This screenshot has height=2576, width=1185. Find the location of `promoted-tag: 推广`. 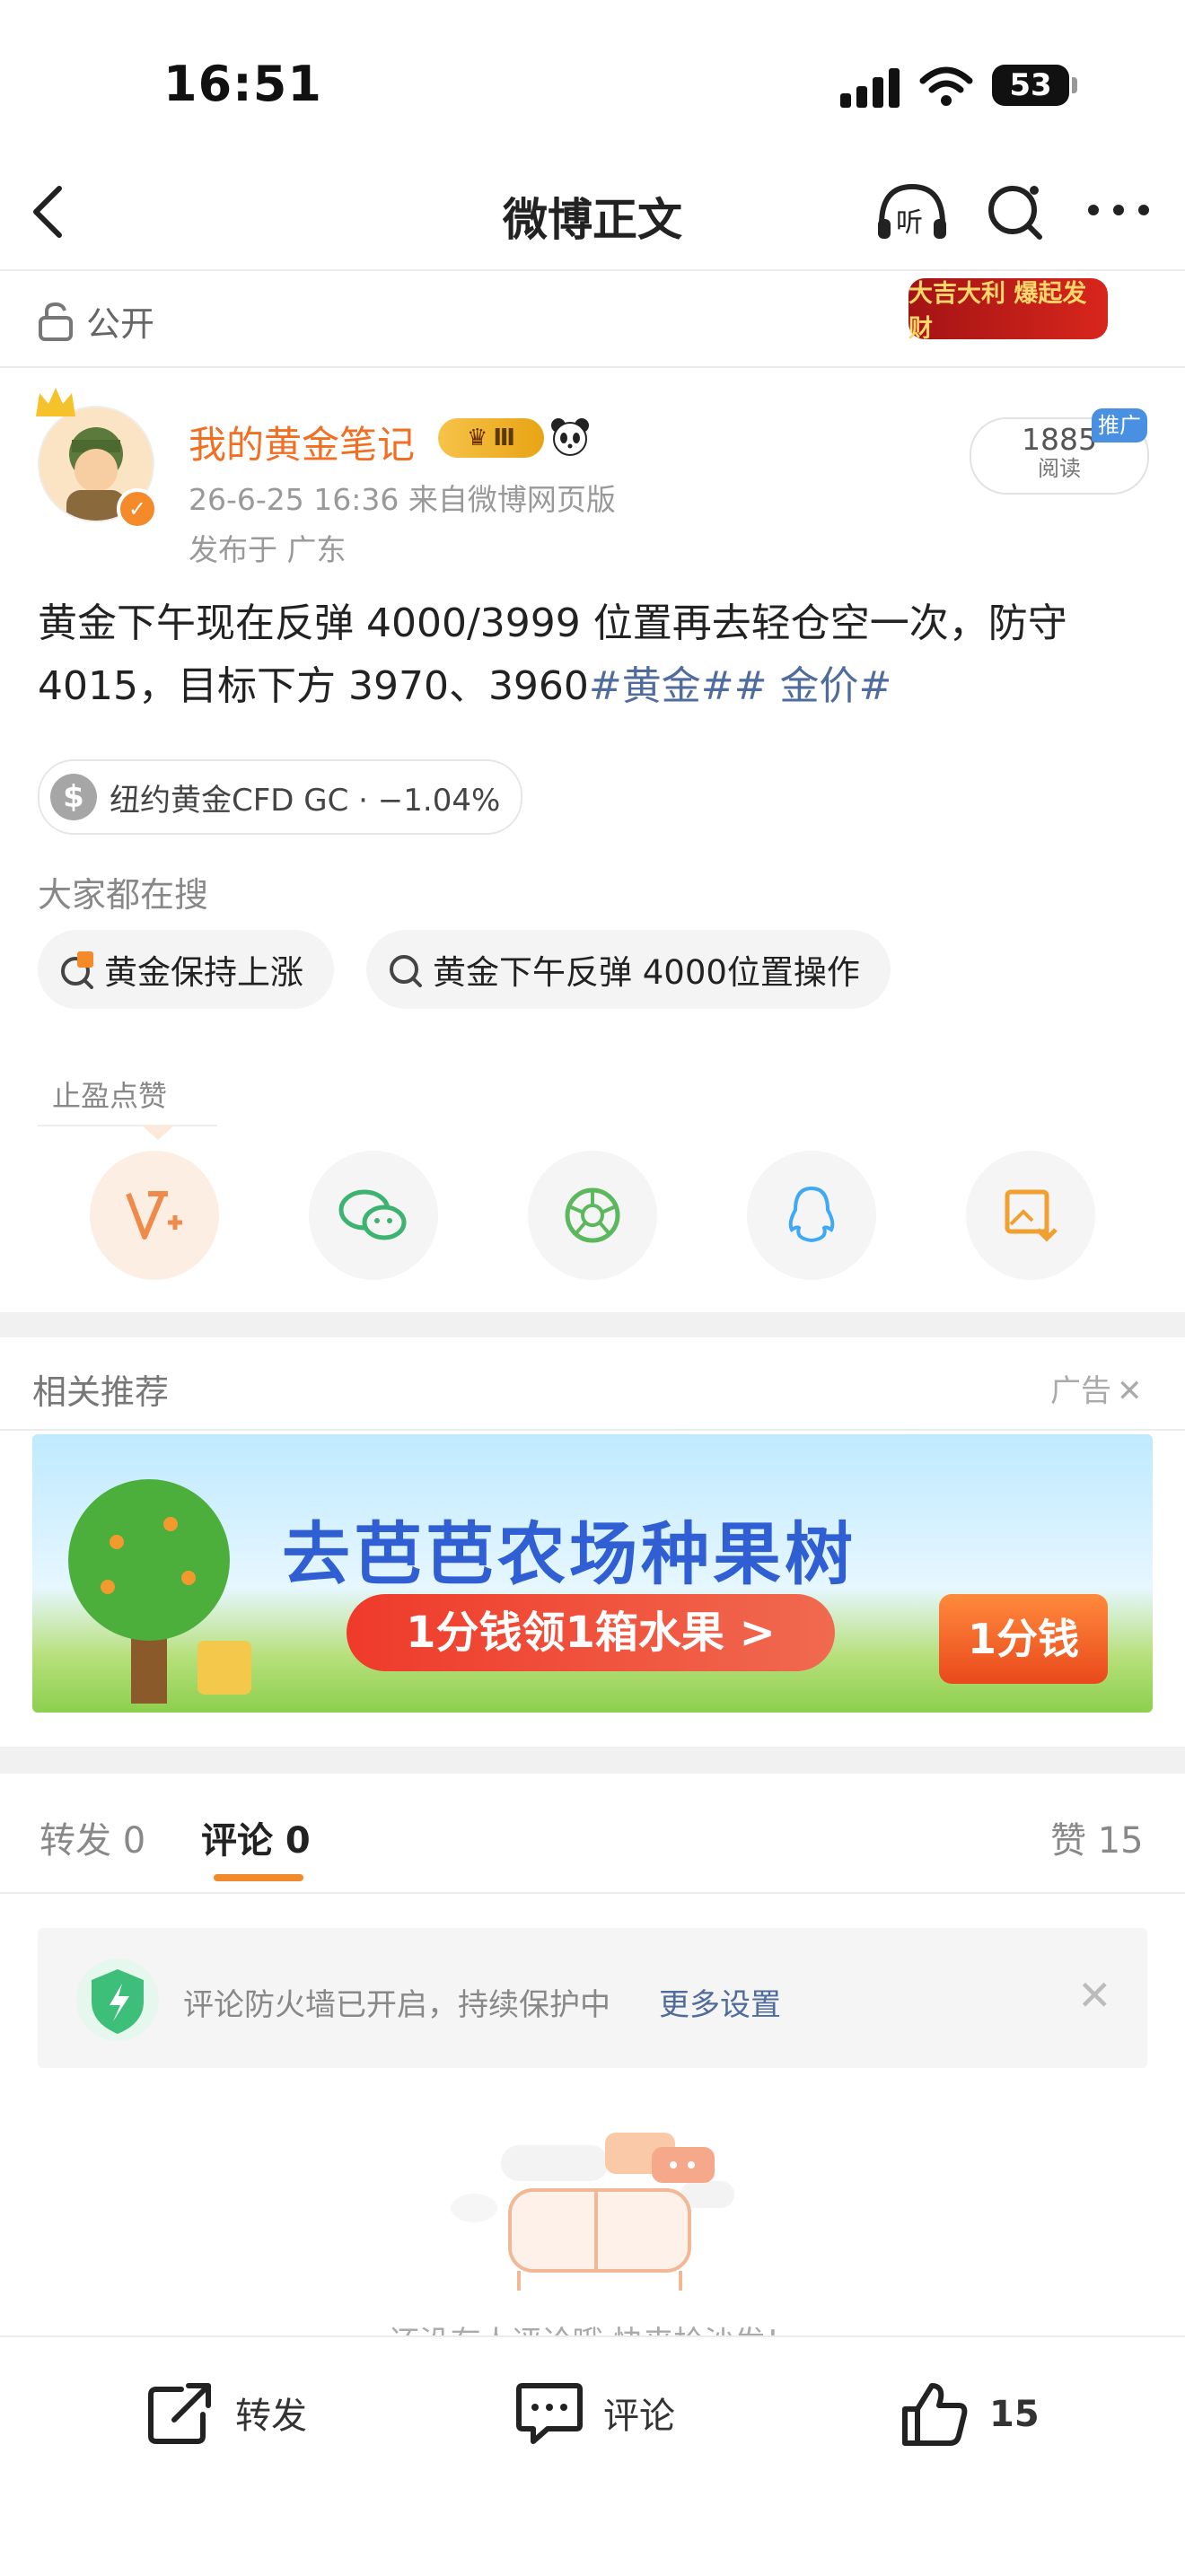

promoted-tag: 推广 is located at coordinates (1119, 425).